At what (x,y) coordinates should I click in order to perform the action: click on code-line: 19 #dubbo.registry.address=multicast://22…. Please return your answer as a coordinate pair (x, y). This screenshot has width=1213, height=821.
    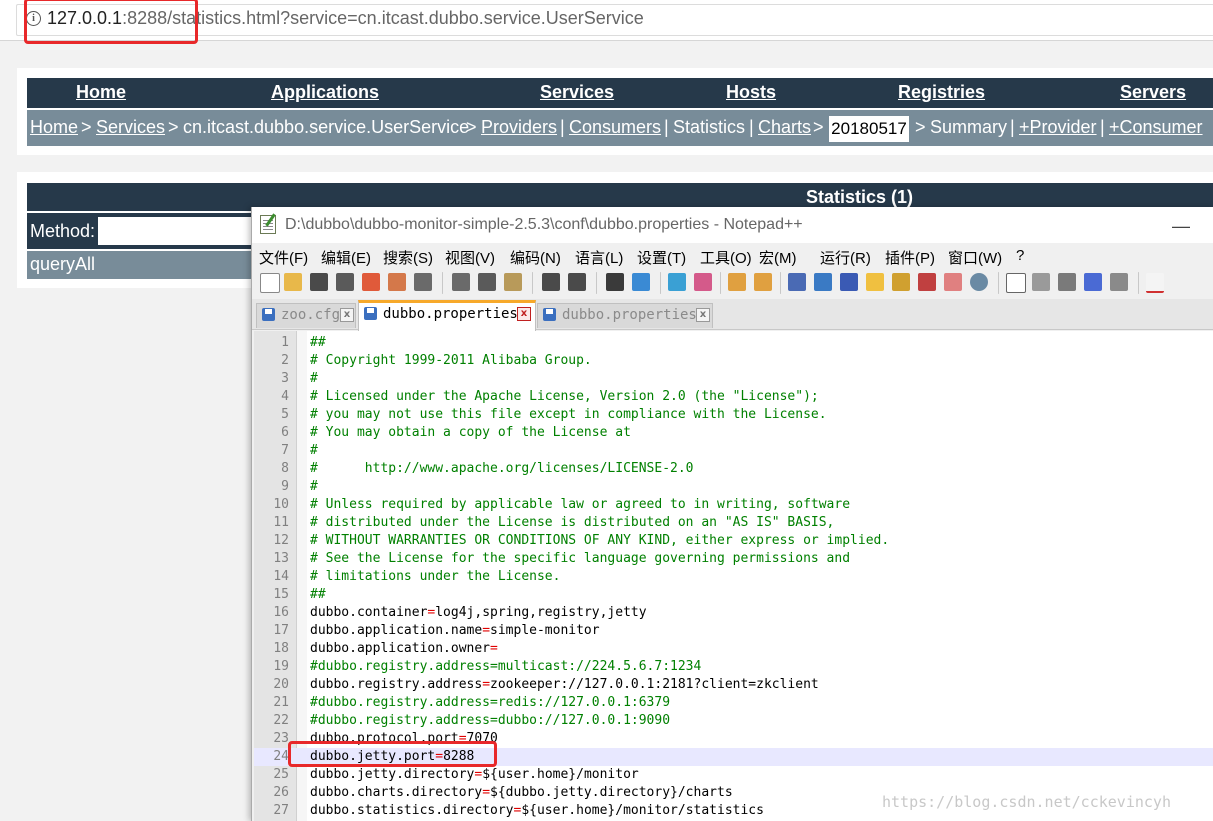
    Looking at the image, I should click on (733, 667).